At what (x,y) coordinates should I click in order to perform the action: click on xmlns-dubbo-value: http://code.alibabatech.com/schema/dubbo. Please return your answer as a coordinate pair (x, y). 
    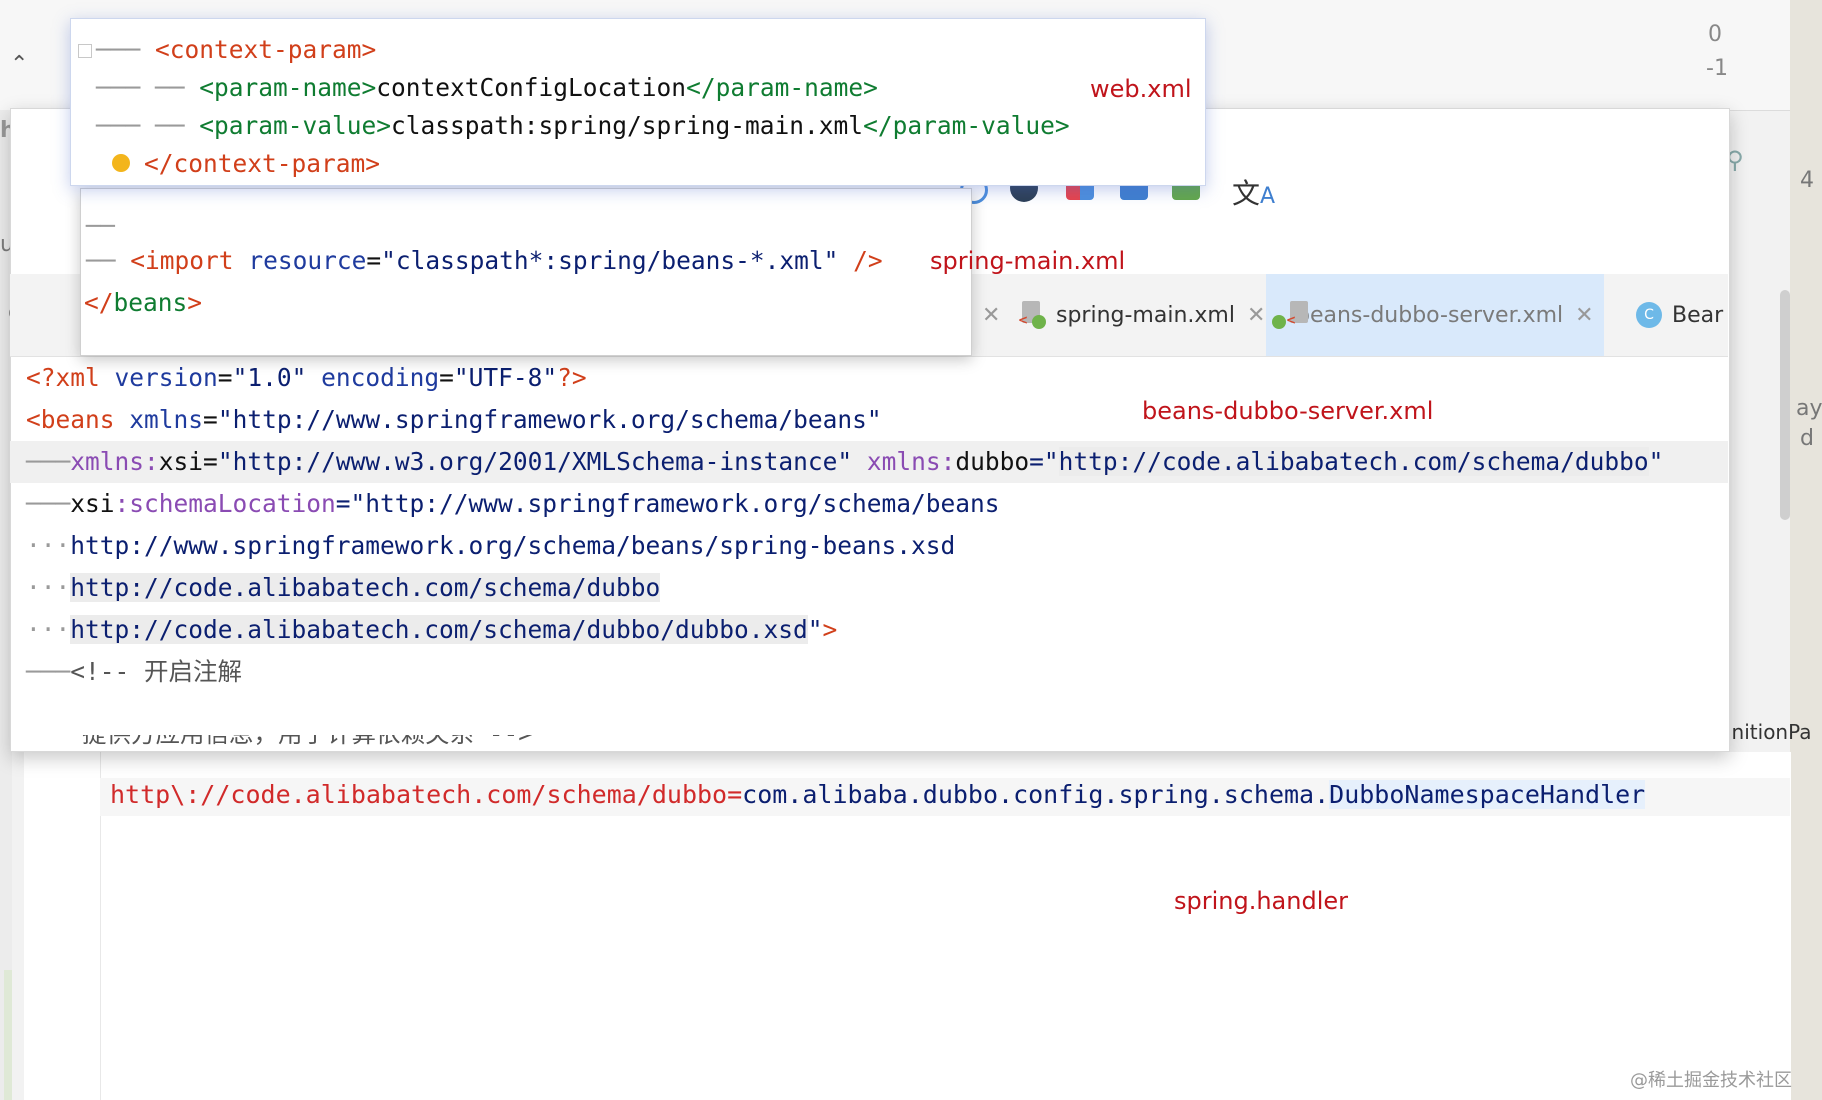
    Looking at the image, I should click on (1353, 461).